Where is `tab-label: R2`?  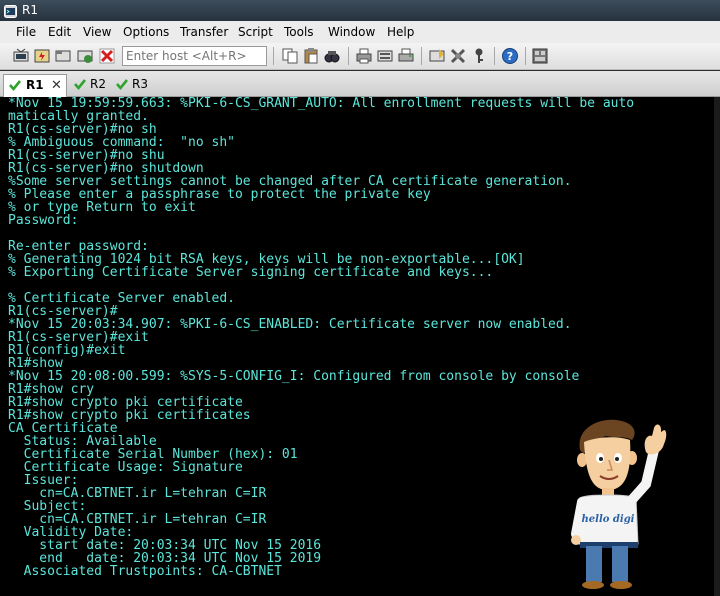
tab-label: R2 is located at coordinates (98, 84).